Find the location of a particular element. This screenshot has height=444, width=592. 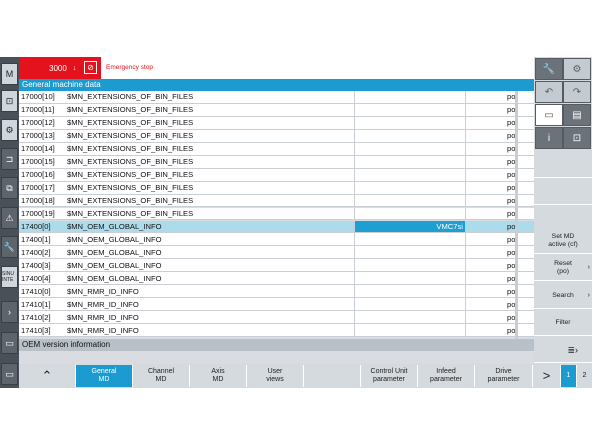

md-number: 17000[11] is located at coordinates (38, 110).